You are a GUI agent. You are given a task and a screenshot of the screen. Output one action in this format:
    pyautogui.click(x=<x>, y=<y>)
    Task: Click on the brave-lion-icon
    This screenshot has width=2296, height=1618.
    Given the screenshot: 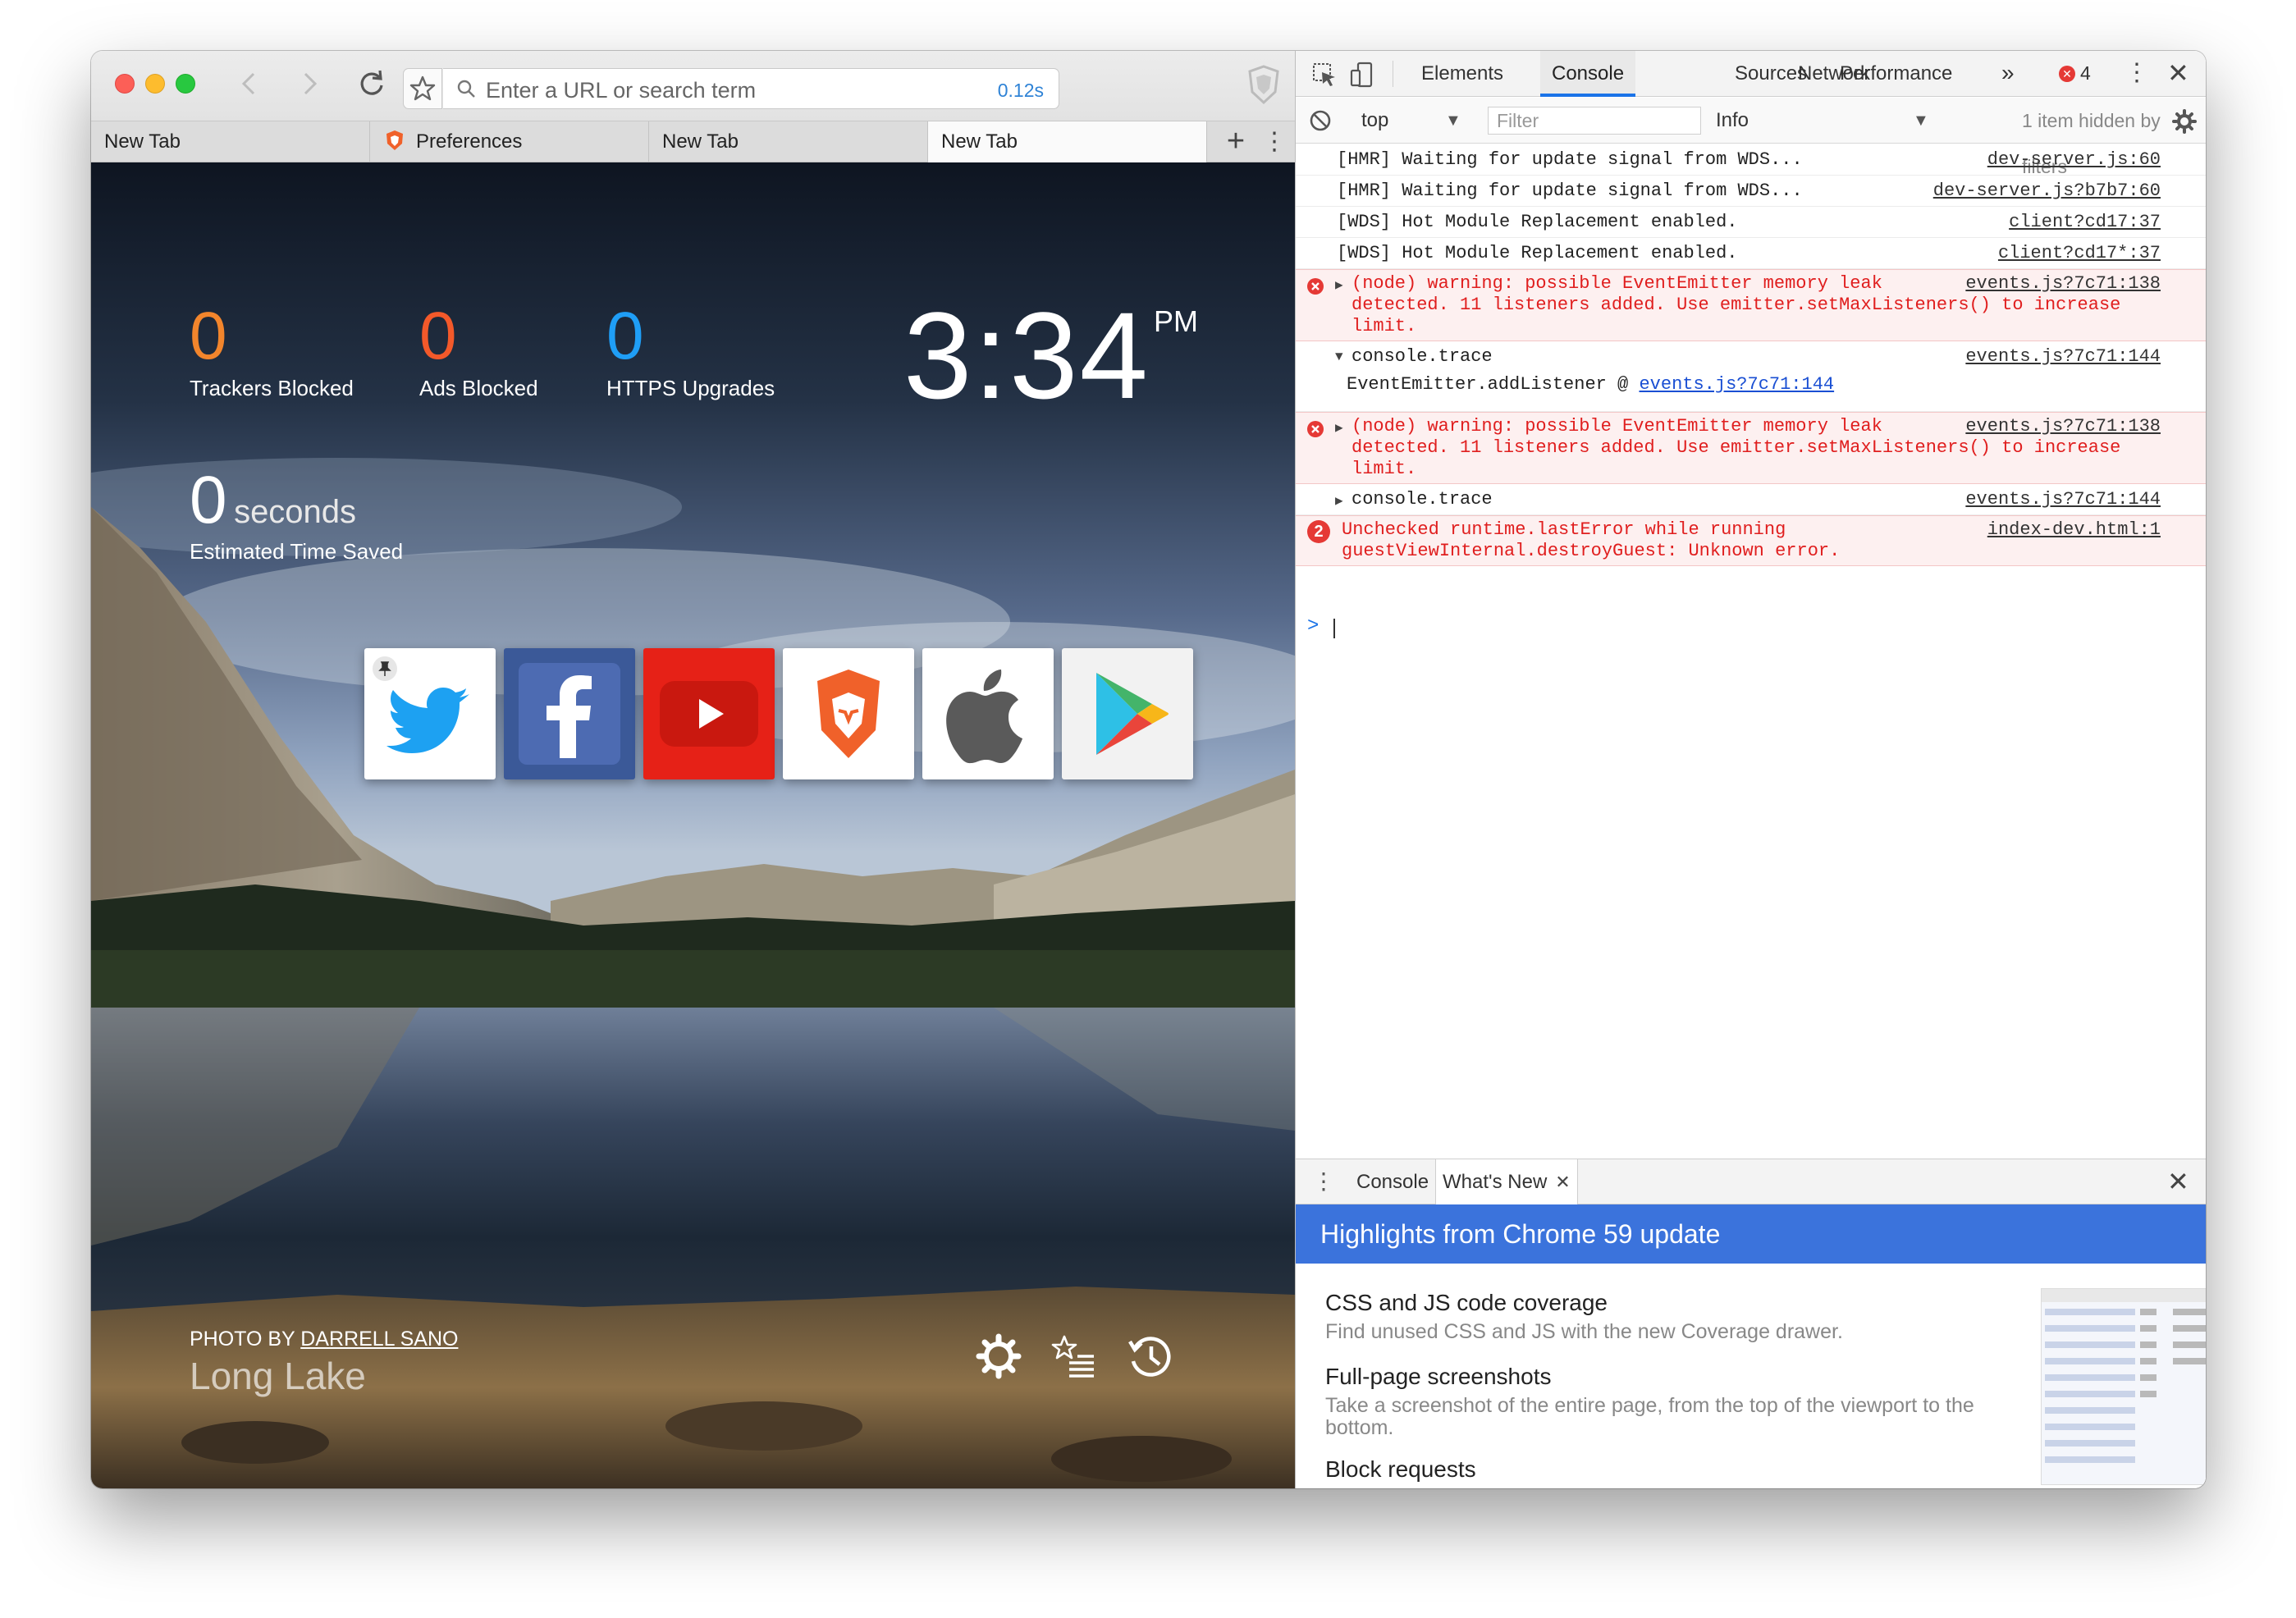 What is the action you would take?
    pyautogui.click(x=395, y=140)
    